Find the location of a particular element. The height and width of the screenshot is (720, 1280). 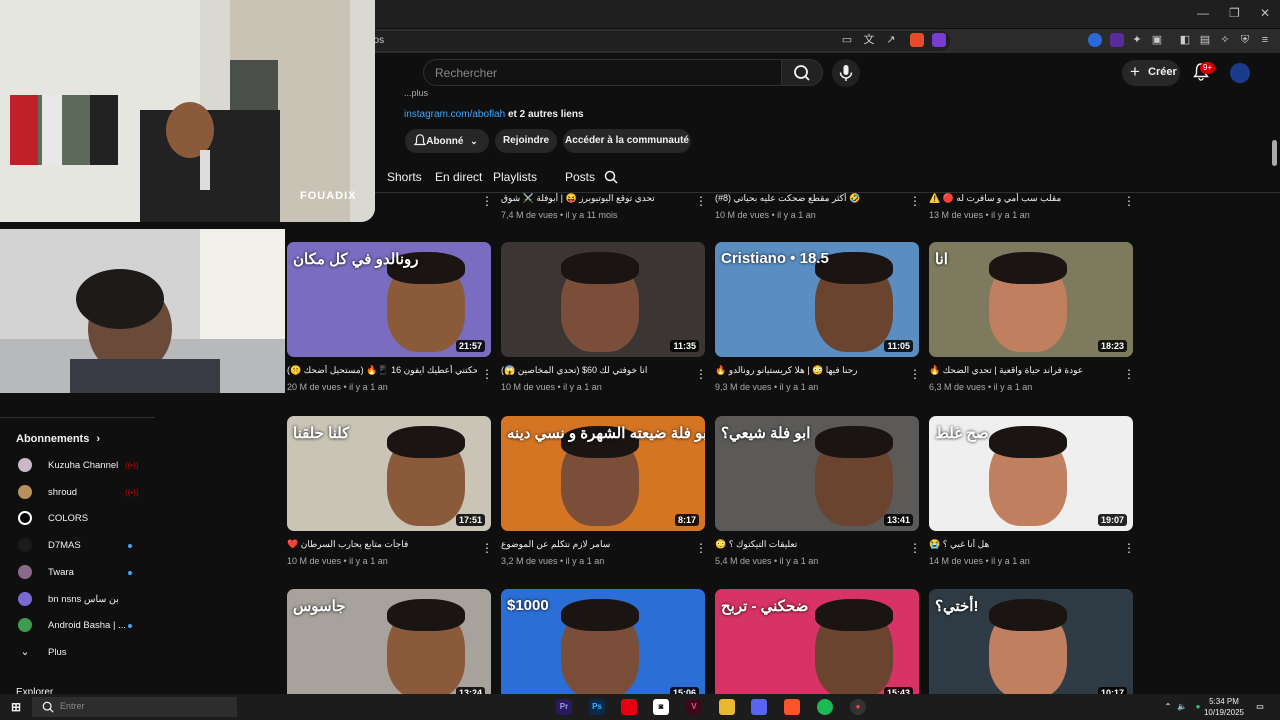

discord-icon is located at coordinates (759, 707).